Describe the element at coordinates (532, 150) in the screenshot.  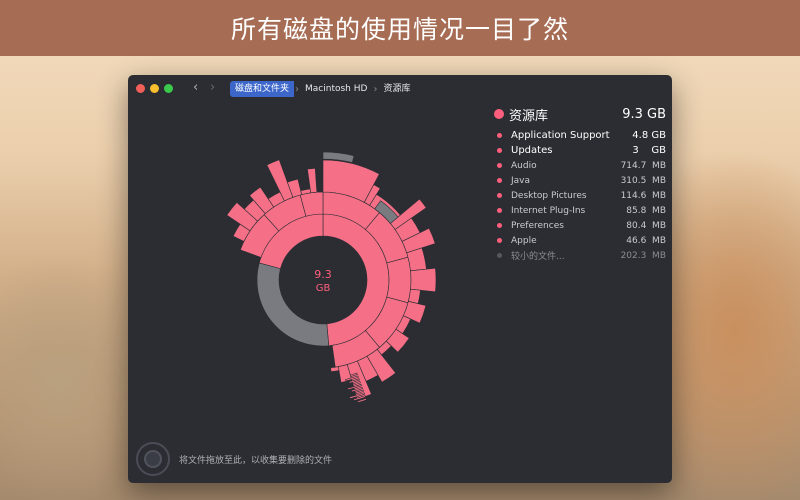
I see `legend-item-name: Updates` at that location.